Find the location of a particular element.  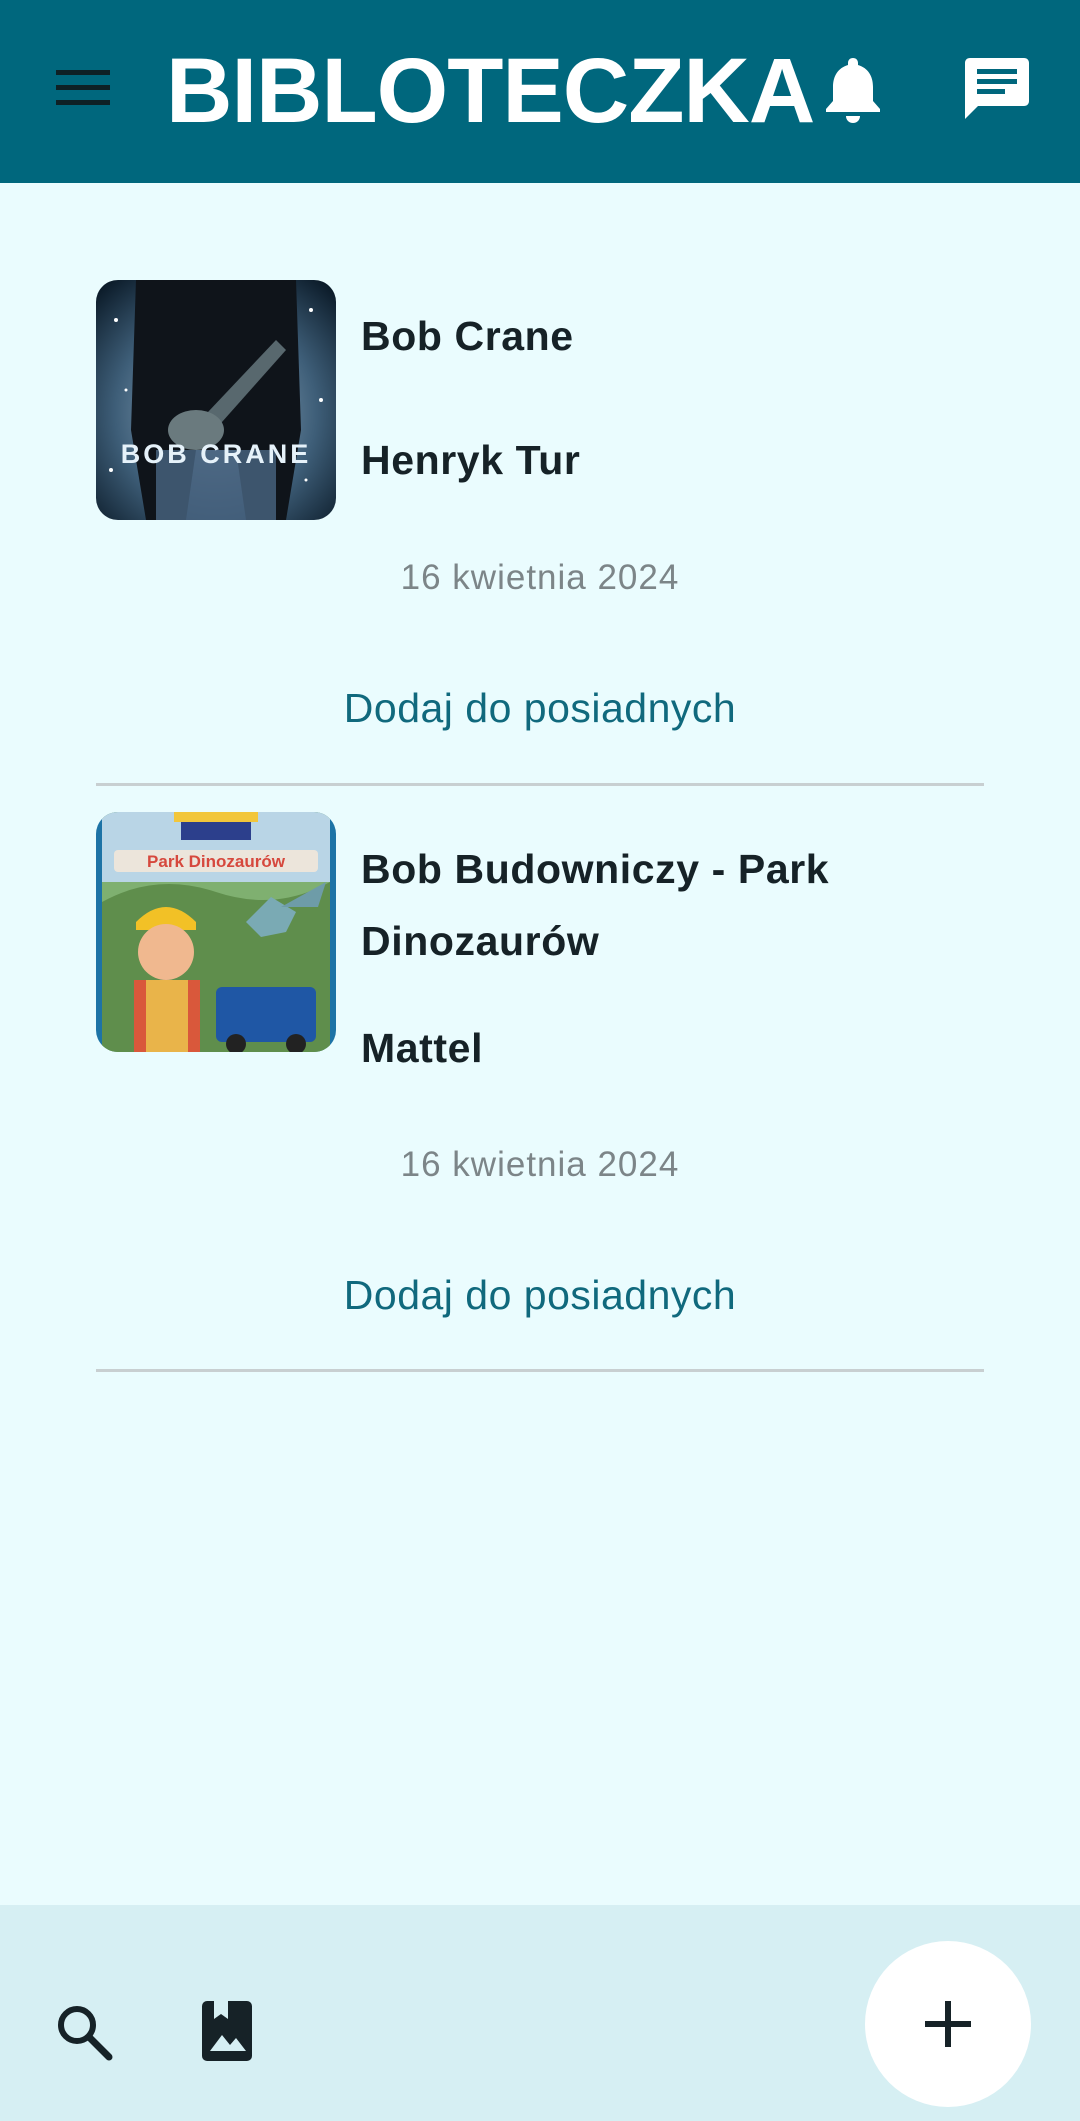

bottom-app-bar is located at coordinates (540, 2013).